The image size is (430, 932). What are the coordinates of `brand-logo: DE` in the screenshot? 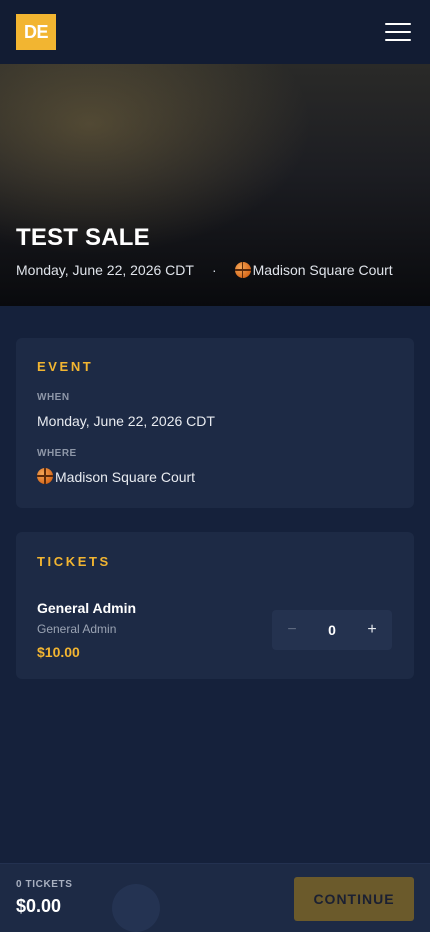 It's located at (36, 32).